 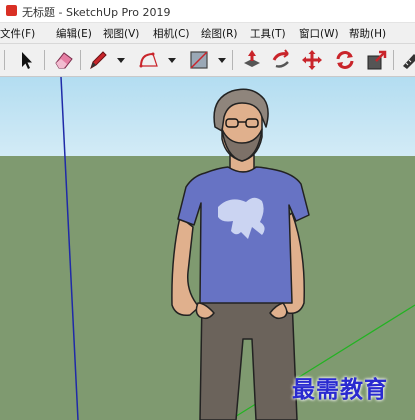 What do you see at coordinates (312, 60) in the screenshot?
I see `move-tool-icon` at bounding box center [312, 60].